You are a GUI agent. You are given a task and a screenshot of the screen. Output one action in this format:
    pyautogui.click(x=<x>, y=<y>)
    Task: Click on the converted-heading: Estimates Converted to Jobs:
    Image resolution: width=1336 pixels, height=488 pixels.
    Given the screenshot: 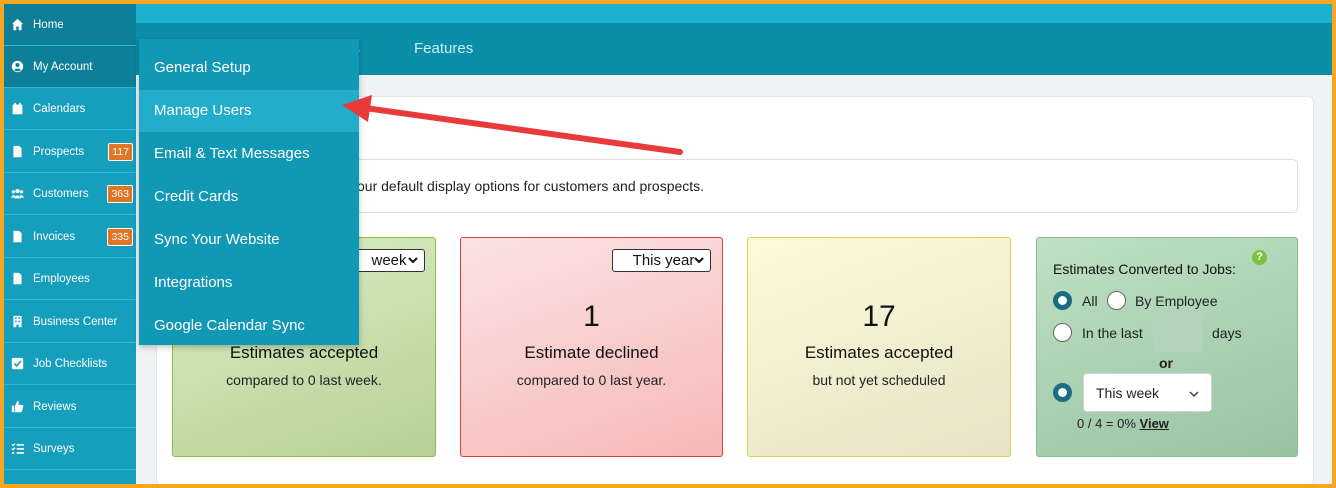 What is the action you would take?
    pyautogui.click(x=1144, y=269)
    